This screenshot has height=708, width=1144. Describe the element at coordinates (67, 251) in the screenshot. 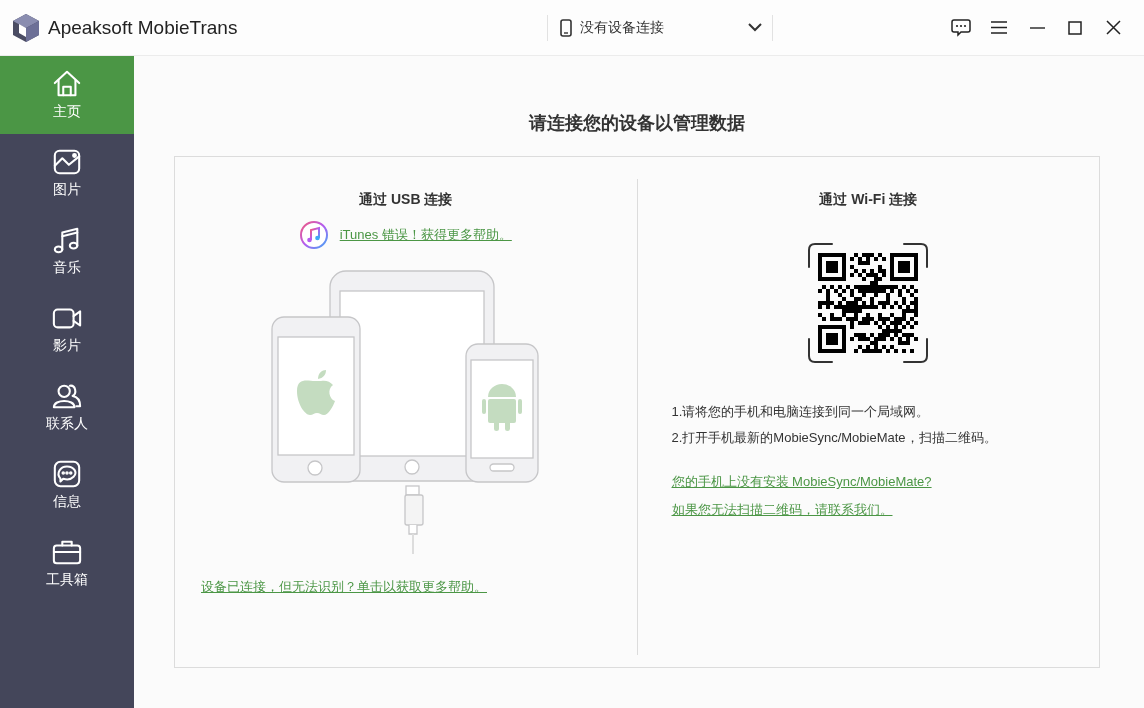

I see `sidebar-item: 音乐` at that location.